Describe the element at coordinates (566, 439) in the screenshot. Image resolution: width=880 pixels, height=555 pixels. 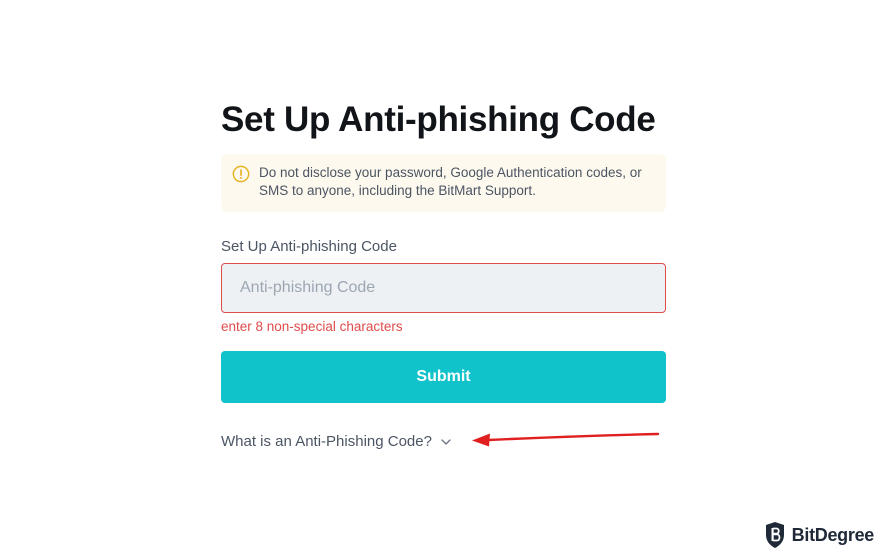
I see `red-annotation-arrow-icon` at that location.